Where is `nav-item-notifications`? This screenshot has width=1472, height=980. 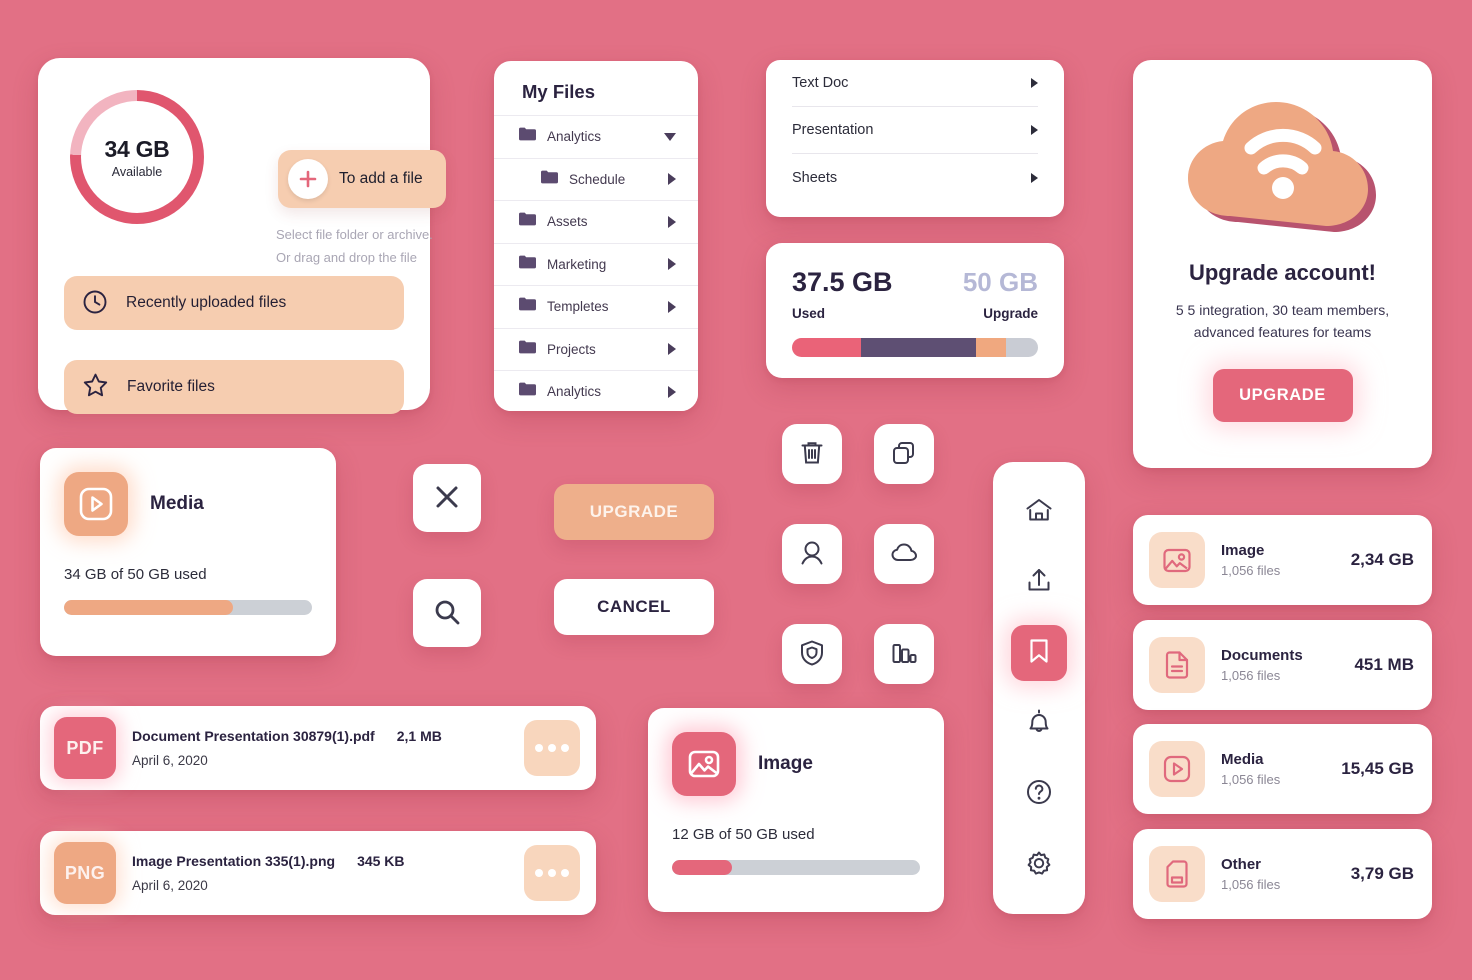
nav-item-notifications is located at coordinates (1039, 723).